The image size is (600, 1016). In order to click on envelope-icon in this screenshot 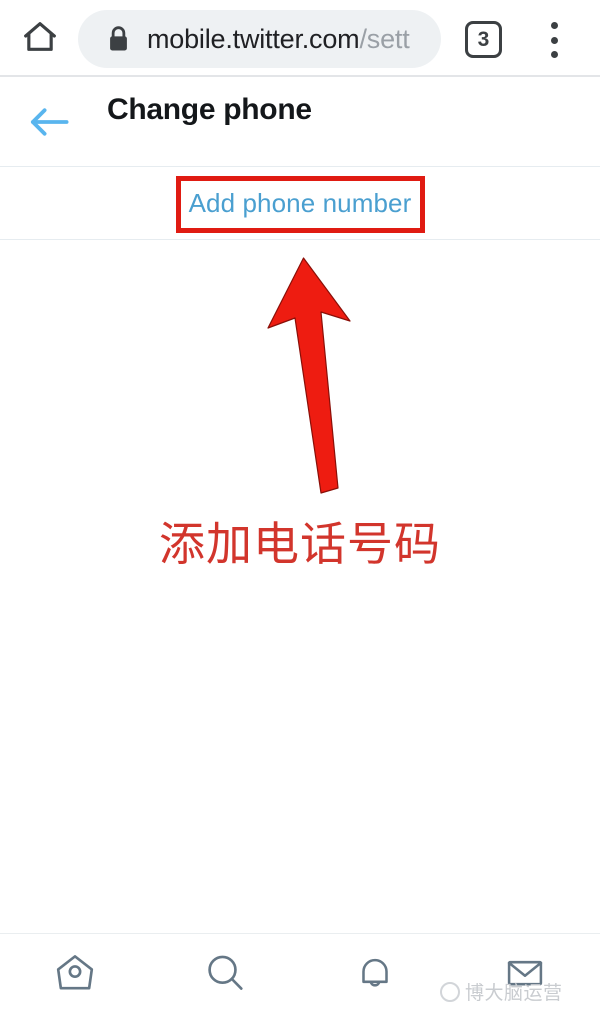, I will do `click(525, 975)`.